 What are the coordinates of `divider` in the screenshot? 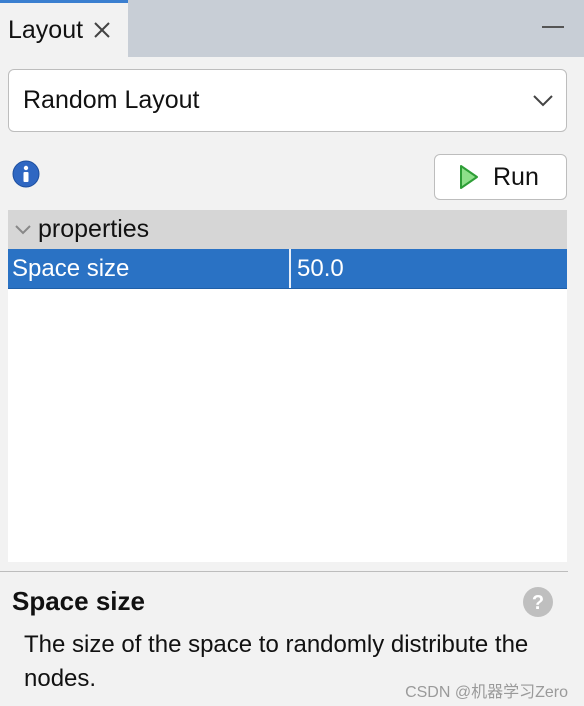 It's located at (284, 571).